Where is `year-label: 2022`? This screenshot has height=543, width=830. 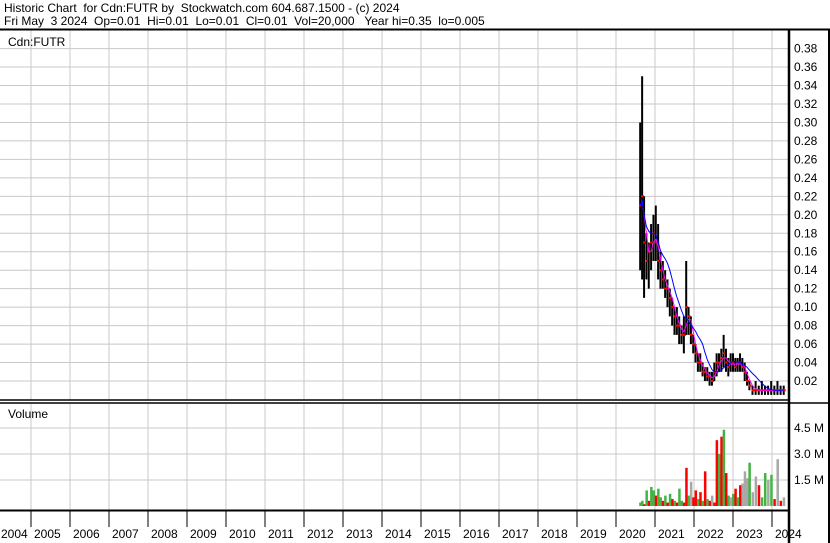
year-label: 2022 is located at coordinates (710, 534).